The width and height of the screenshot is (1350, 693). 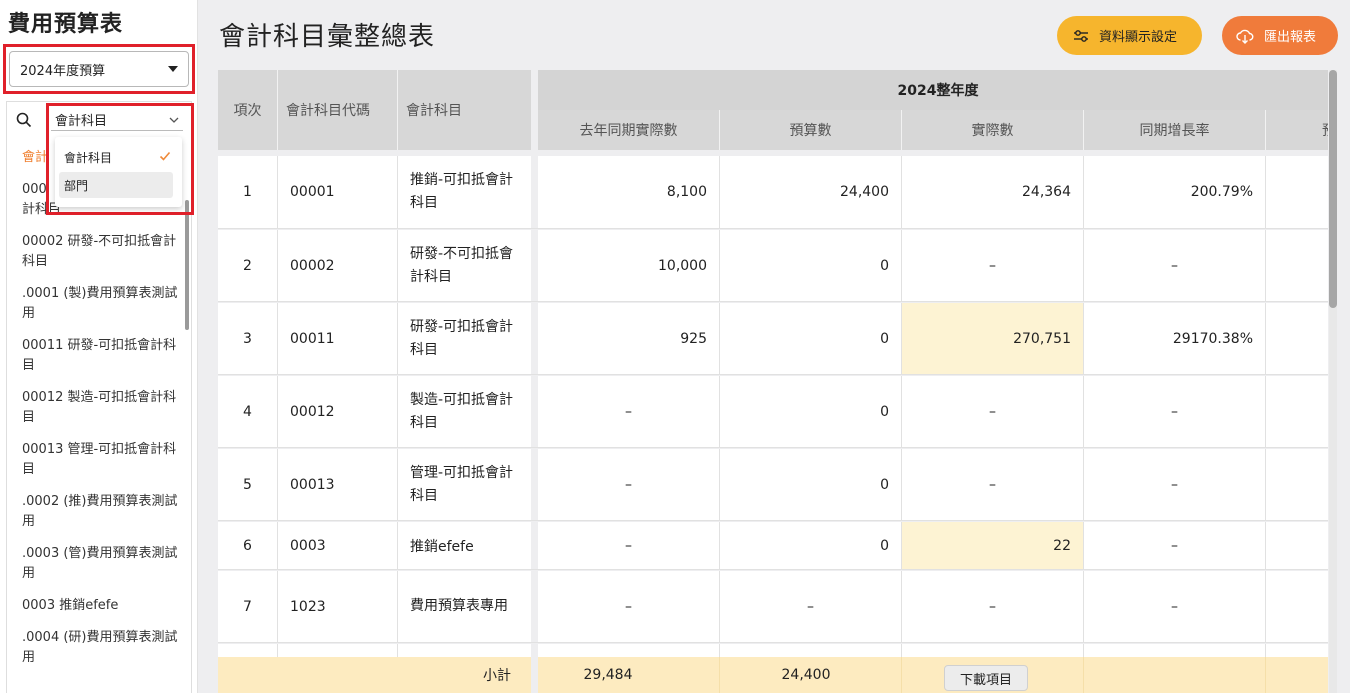 I want to click on display-settings-button: 資料顯示設定, so click(x=1129, y=35).